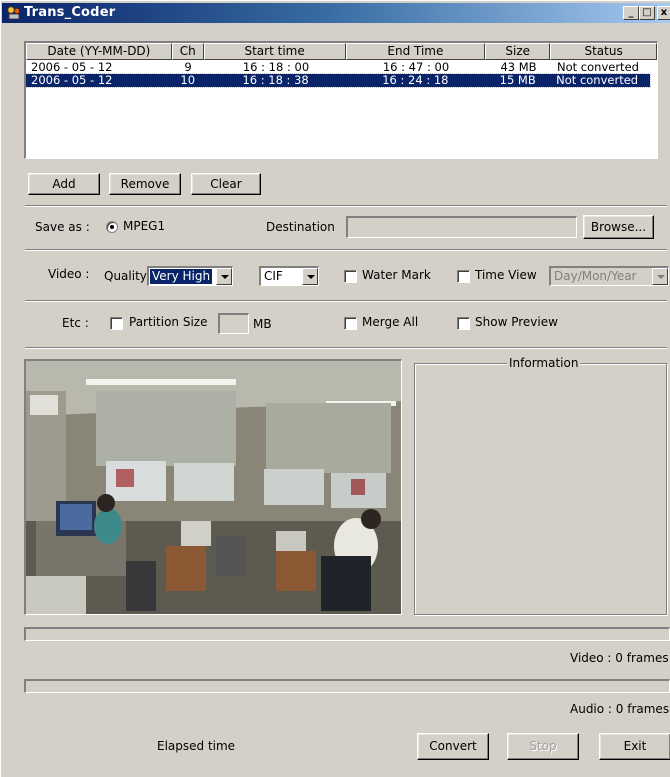 This screenshot has width=670, height=777. What do you see at coordinates (453, 746) in the screenshot?
I see `convert-button: Convert` at bounding box center [453, 746].